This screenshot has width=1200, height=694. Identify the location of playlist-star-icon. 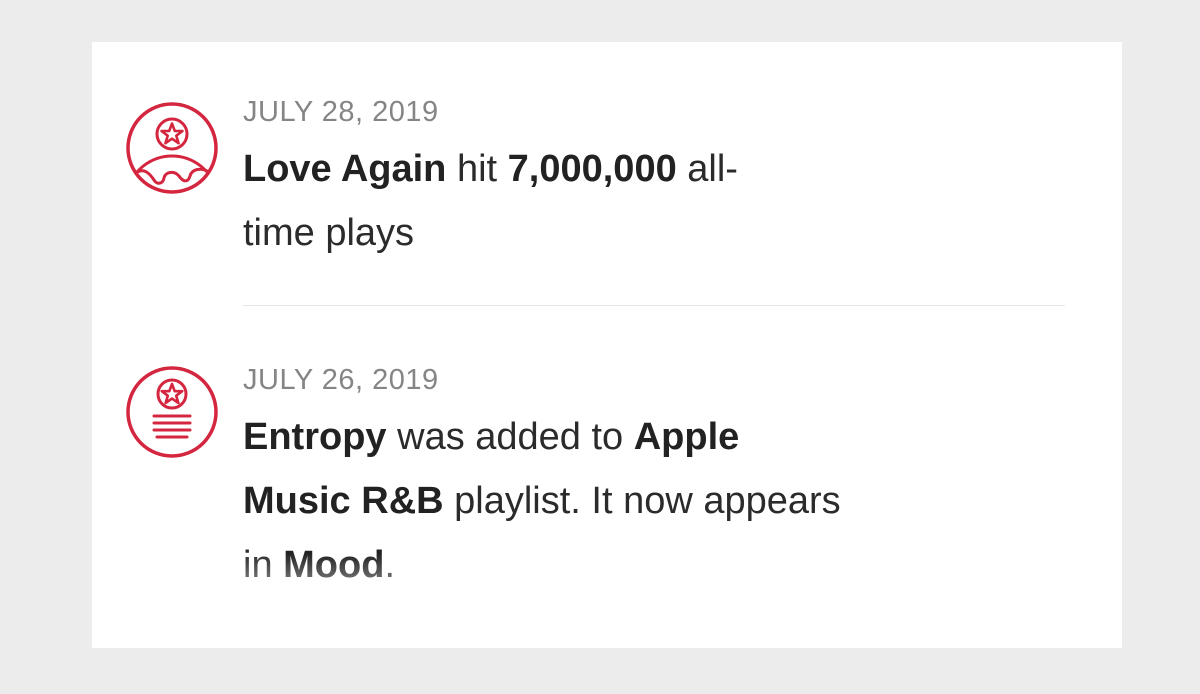
(172, 412).